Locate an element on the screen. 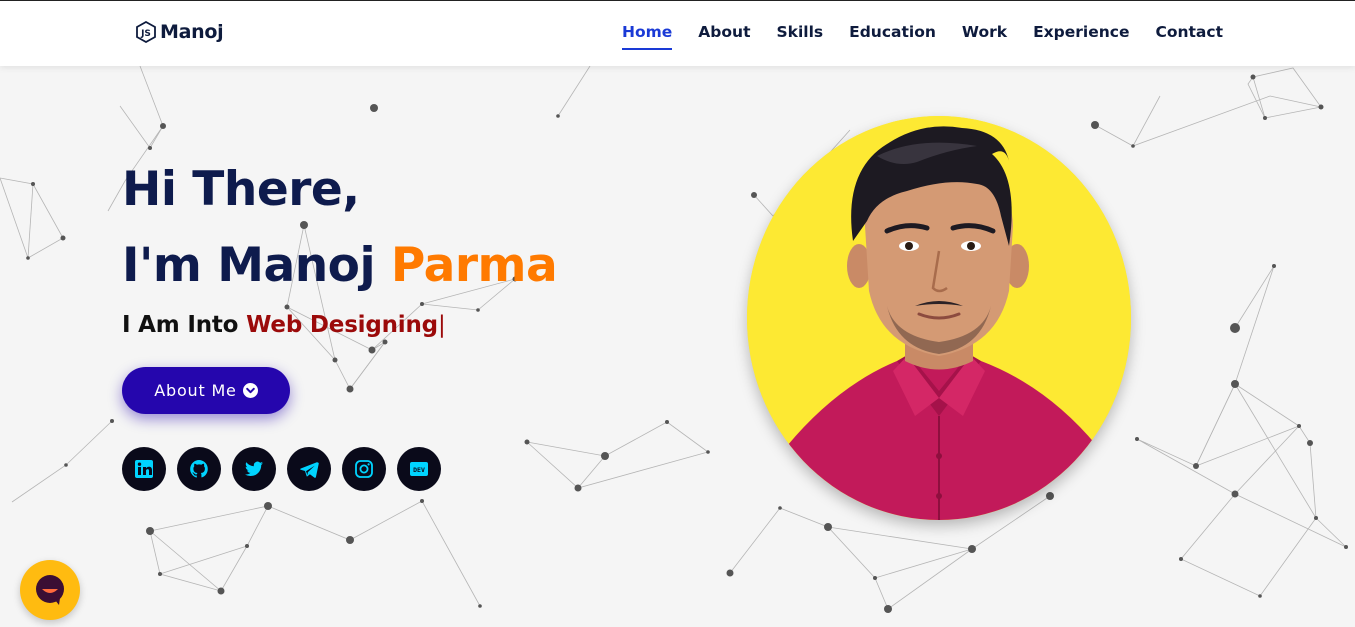  nav-home: Home is located at coordinates (647, 36).